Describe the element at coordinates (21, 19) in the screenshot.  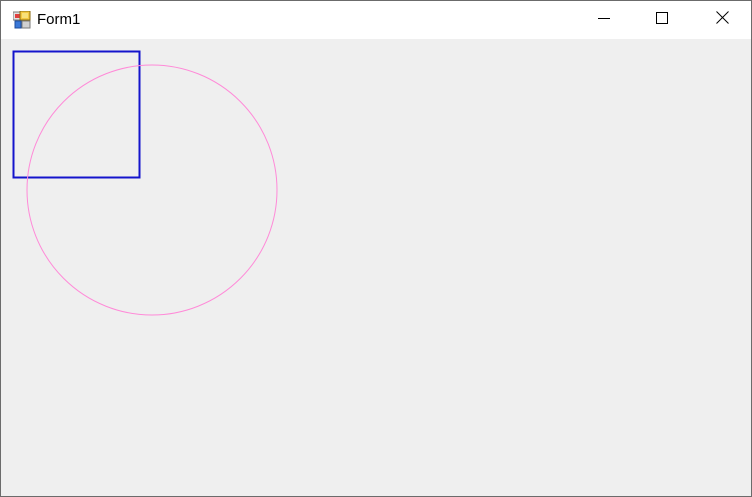
I see `app-icon` at that location.